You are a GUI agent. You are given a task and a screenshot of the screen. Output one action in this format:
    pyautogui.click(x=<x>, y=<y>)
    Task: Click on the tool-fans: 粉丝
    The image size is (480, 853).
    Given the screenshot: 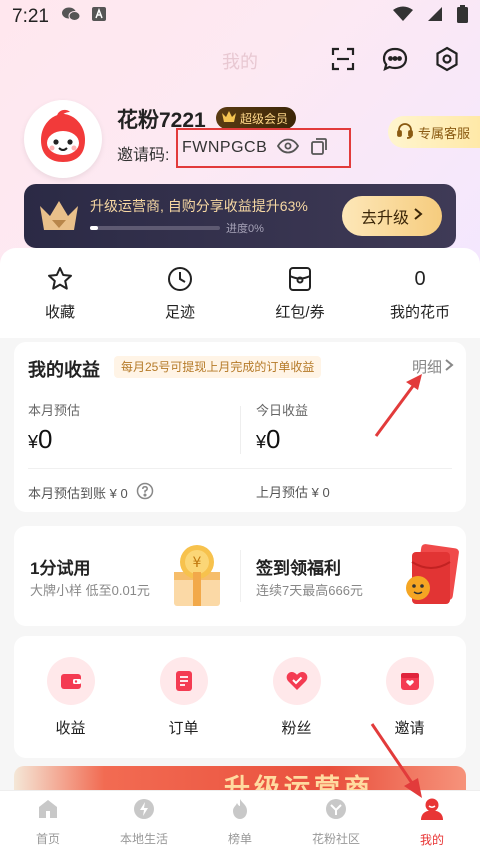 What is the action you would take?
    pyautogui.click(x=296, y=697)
    